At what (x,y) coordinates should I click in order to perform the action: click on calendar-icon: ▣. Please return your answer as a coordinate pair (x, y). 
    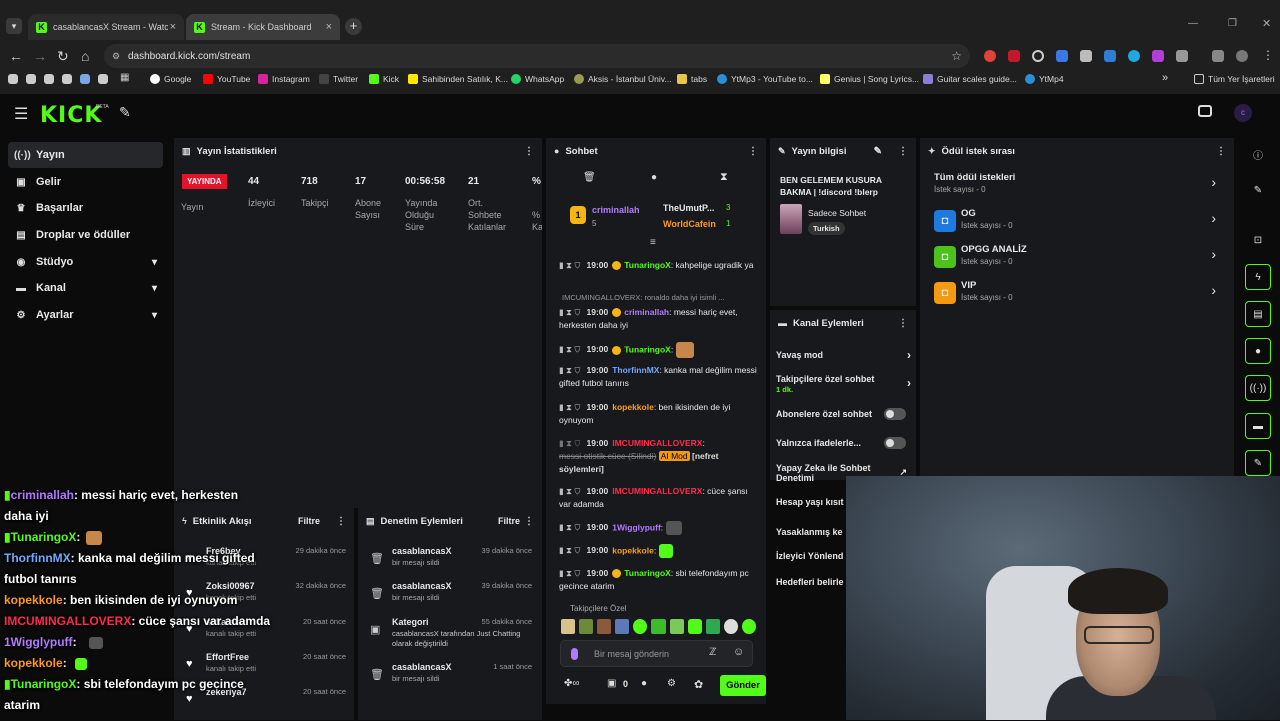
    Looking at the image, I should click on (611, 683).